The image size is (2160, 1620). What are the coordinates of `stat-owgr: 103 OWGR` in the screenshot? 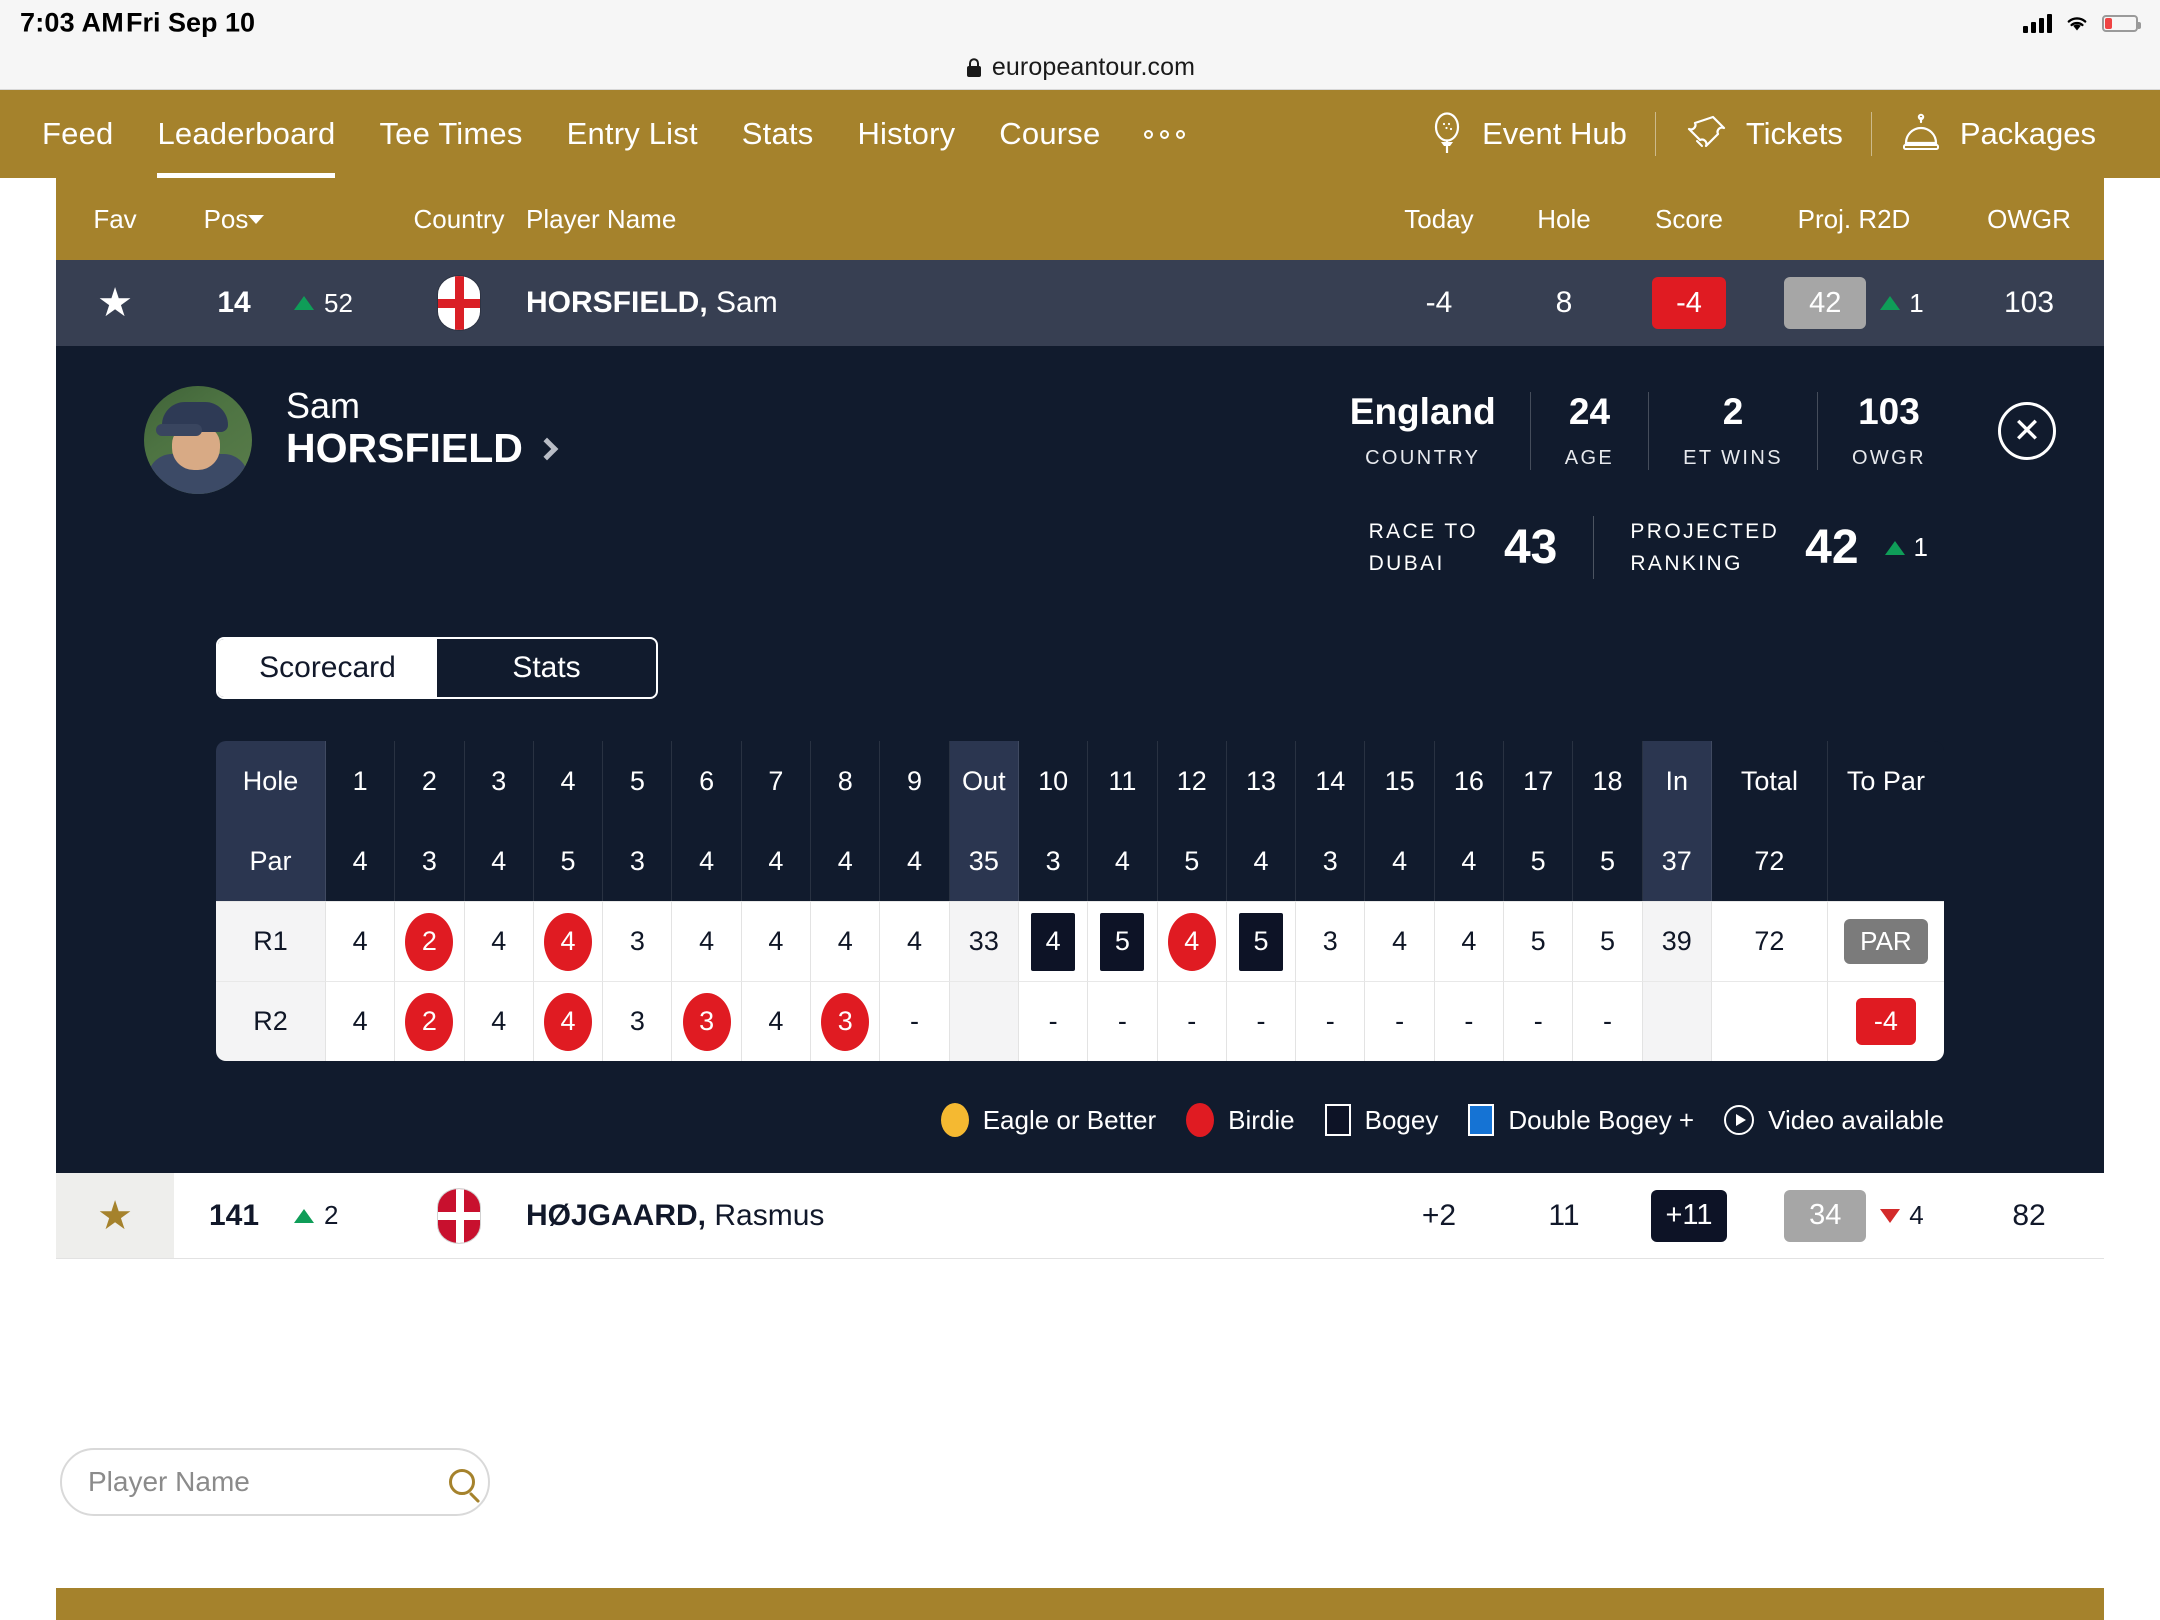 It's located at (1888, 430).